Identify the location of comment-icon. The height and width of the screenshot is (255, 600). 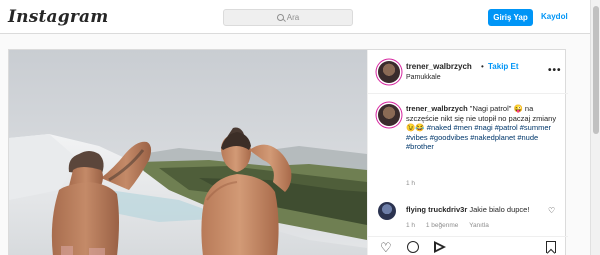
(413, 248).